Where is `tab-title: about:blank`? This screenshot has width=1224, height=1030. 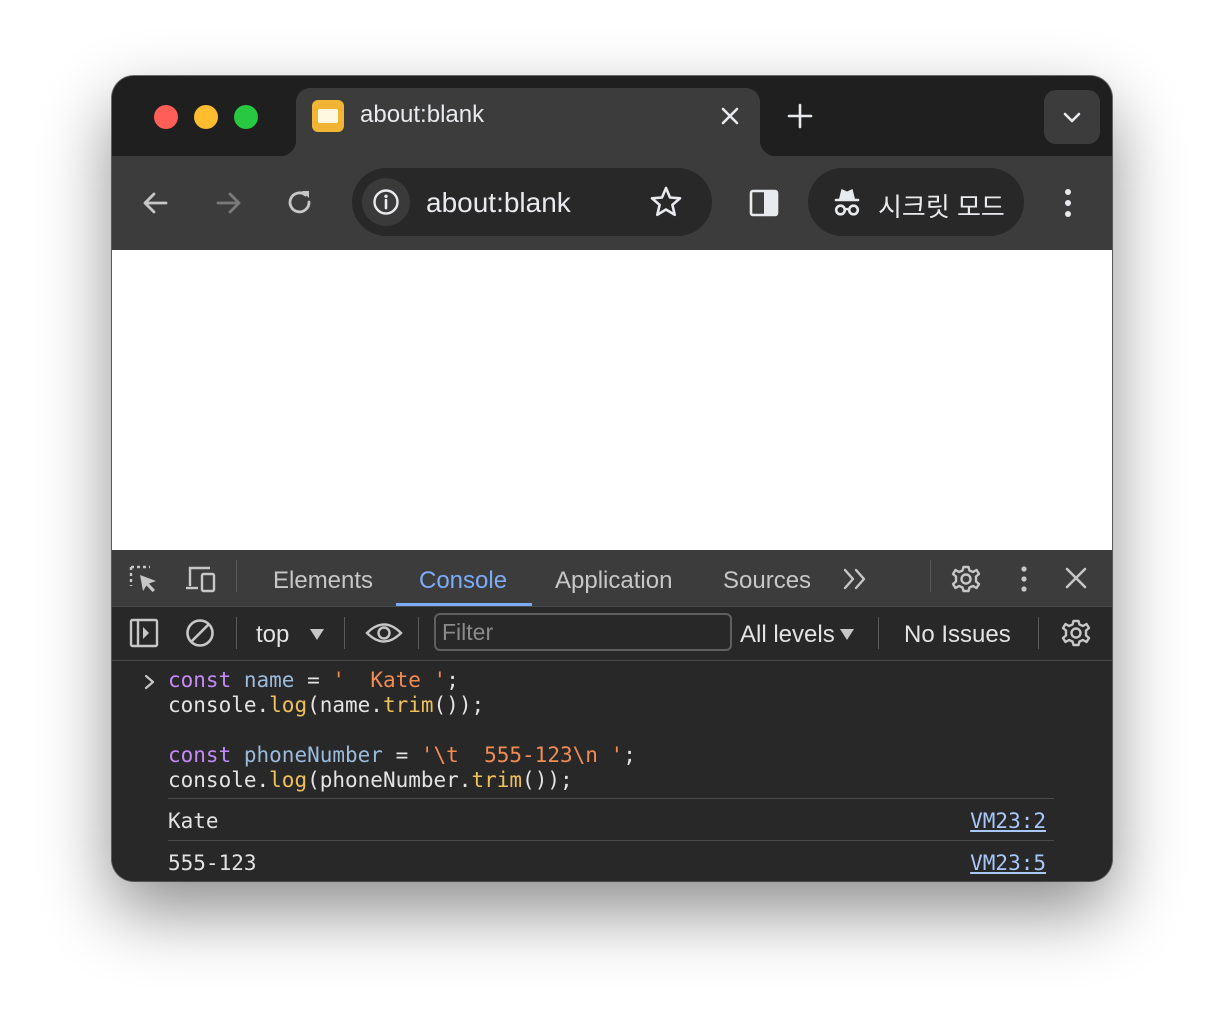
tab-title: about:blank is located at coordinates (422, 114).